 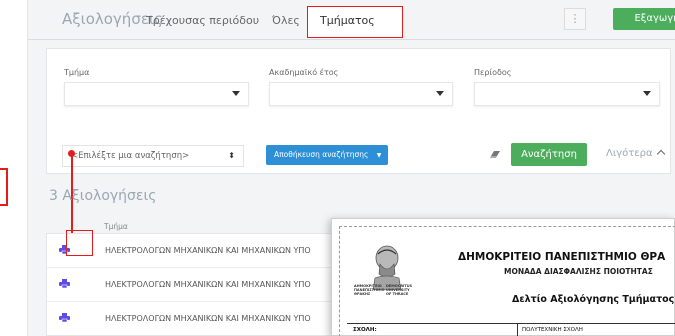 What do you see at coordinates (593, 299) in the screenshot?
I see `document-report-title: Δελτίο Αξιολόγησης Τμήματος` at bounding box center [593, 299].